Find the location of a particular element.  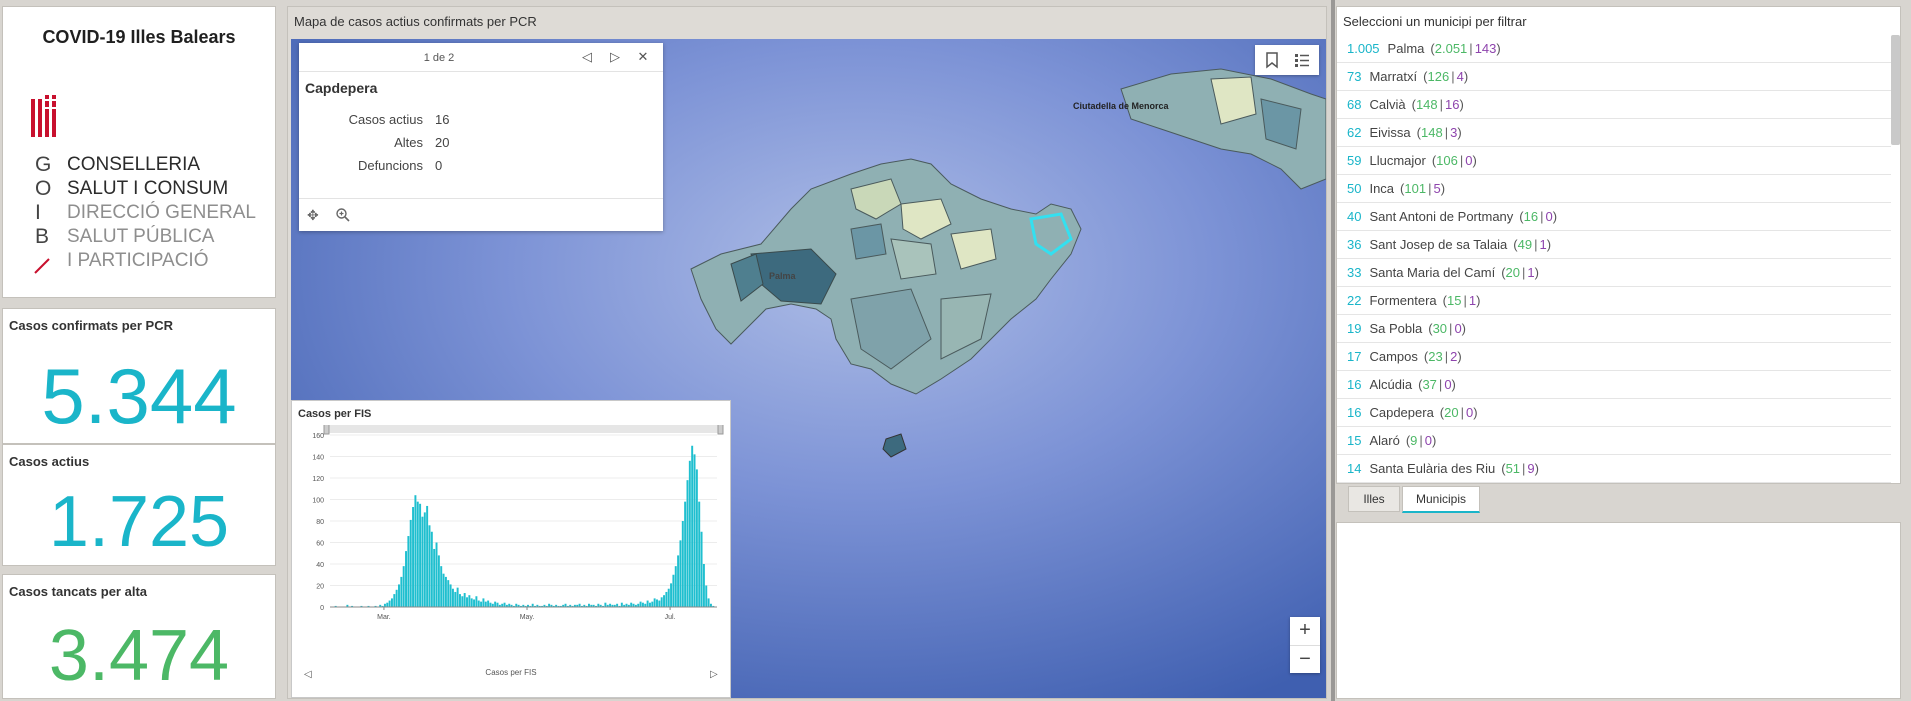

tab-municipis: Municipis is located at coordinates (1441, 499).